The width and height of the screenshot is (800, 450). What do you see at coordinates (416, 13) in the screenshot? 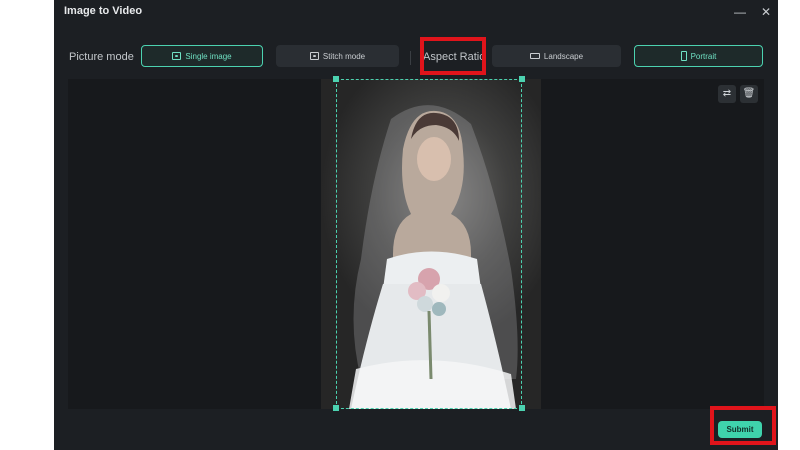
I see `title-bar: Image to Video — ✕` at bounding box center [416, 13].